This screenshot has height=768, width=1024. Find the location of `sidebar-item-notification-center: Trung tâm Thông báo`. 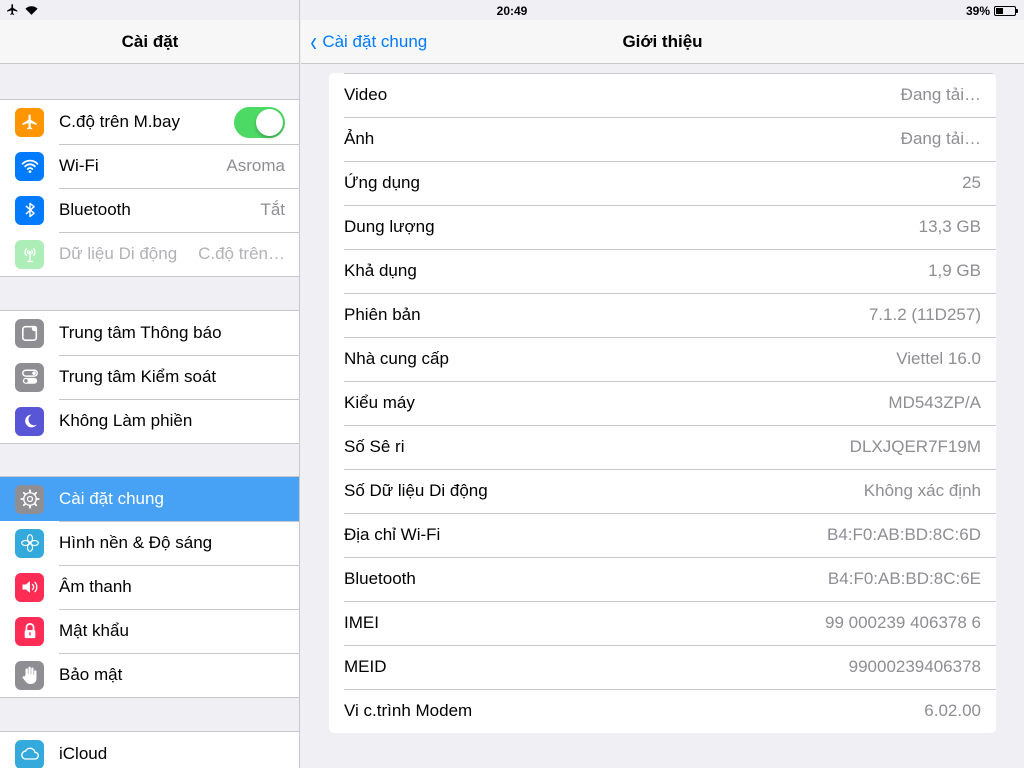

sidebar-item-notification-center: Trung tâm Thông báo is located at coordinates (149, 333).